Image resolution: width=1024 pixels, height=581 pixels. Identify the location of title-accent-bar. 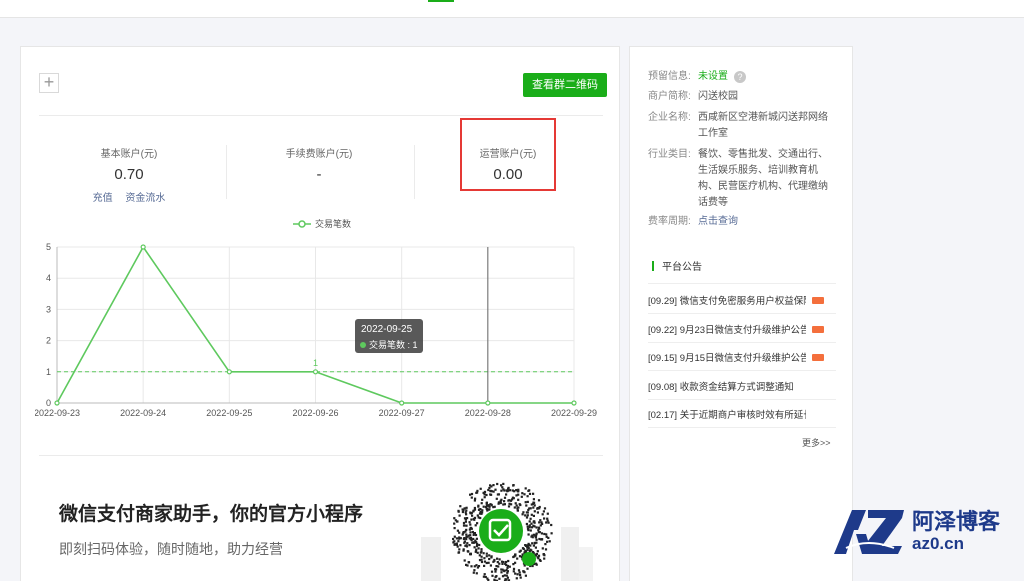
(653, 265).